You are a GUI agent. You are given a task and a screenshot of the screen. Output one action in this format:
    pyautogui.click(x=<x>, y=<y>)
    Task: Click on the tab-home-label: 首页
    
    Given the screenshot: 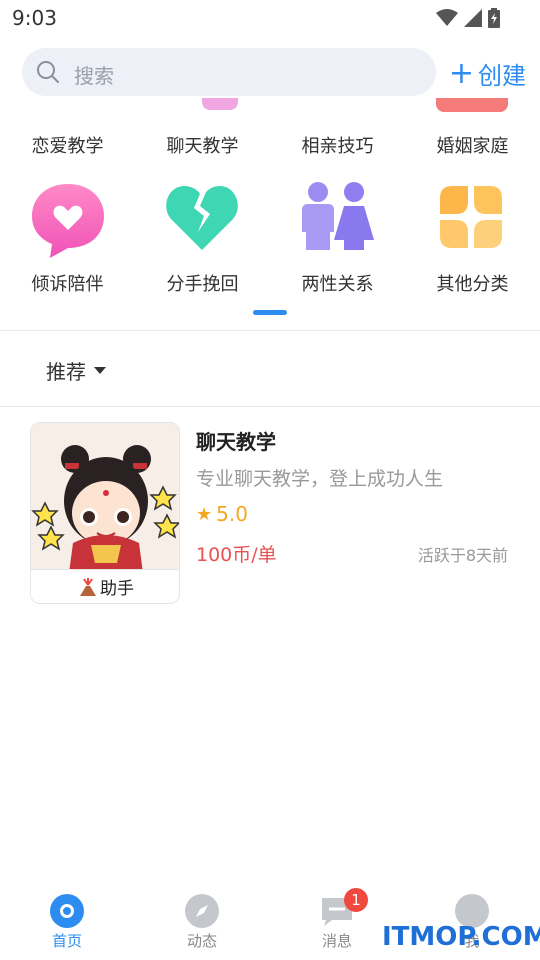 What is the action you would take?
    pyautogui.click(x=66, y=941)
    